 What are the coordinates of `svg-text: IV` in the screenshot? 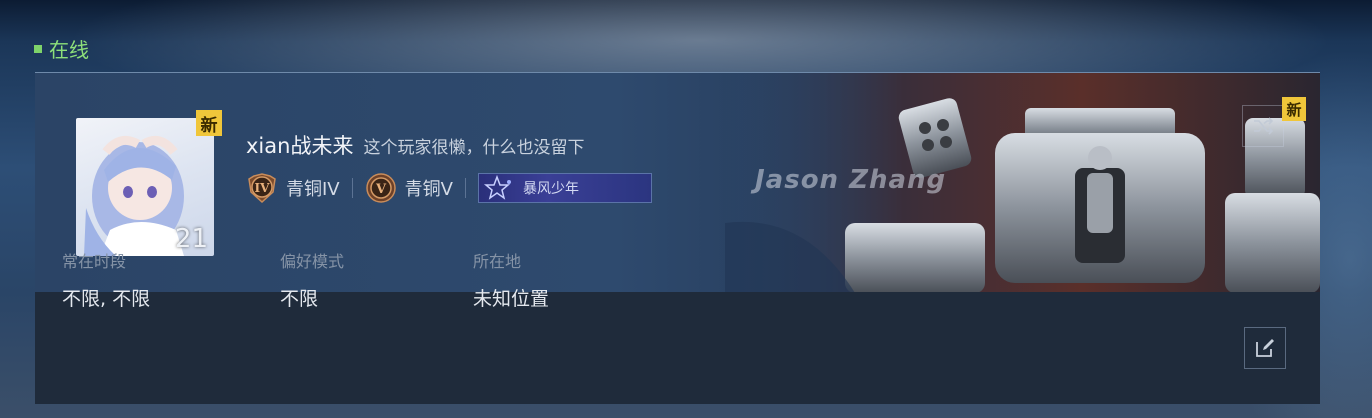 It's located at (263, 188).